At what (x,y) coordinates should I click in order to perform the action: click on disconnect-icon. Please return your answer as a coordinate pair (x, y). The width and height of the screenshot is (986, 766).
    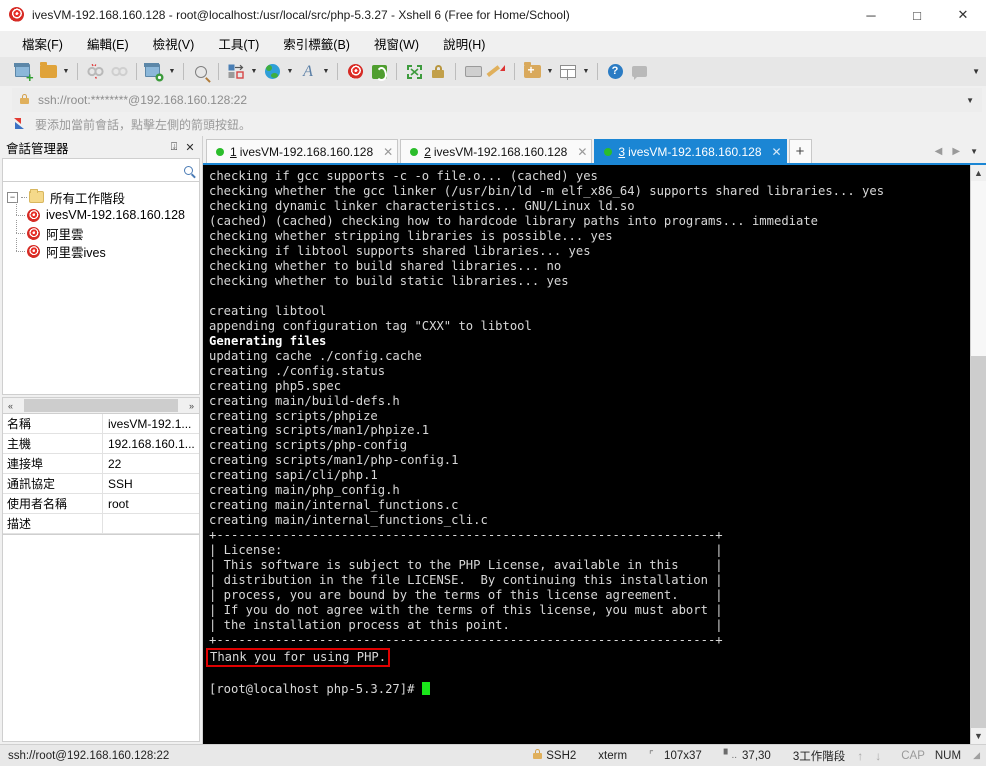
    Looking at the image, I should click on (95, 72).